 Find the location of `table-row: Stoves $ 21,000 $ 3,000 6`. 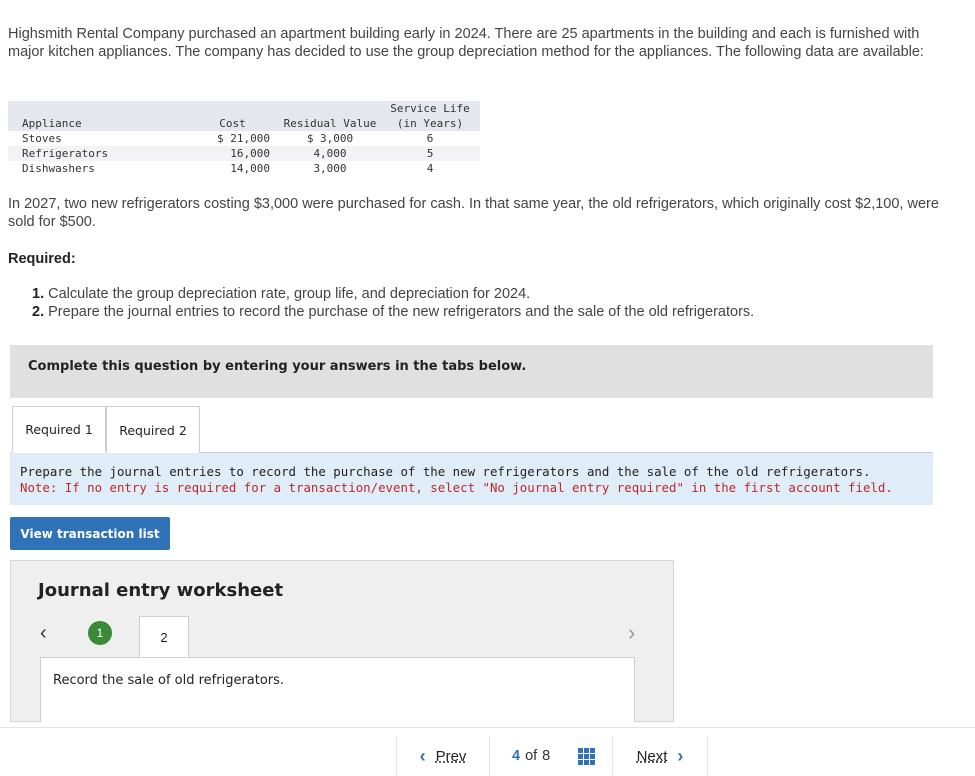

table-row: Stoves $ 21,000 $ 3,000 6 is located at coordinates (244, 138).